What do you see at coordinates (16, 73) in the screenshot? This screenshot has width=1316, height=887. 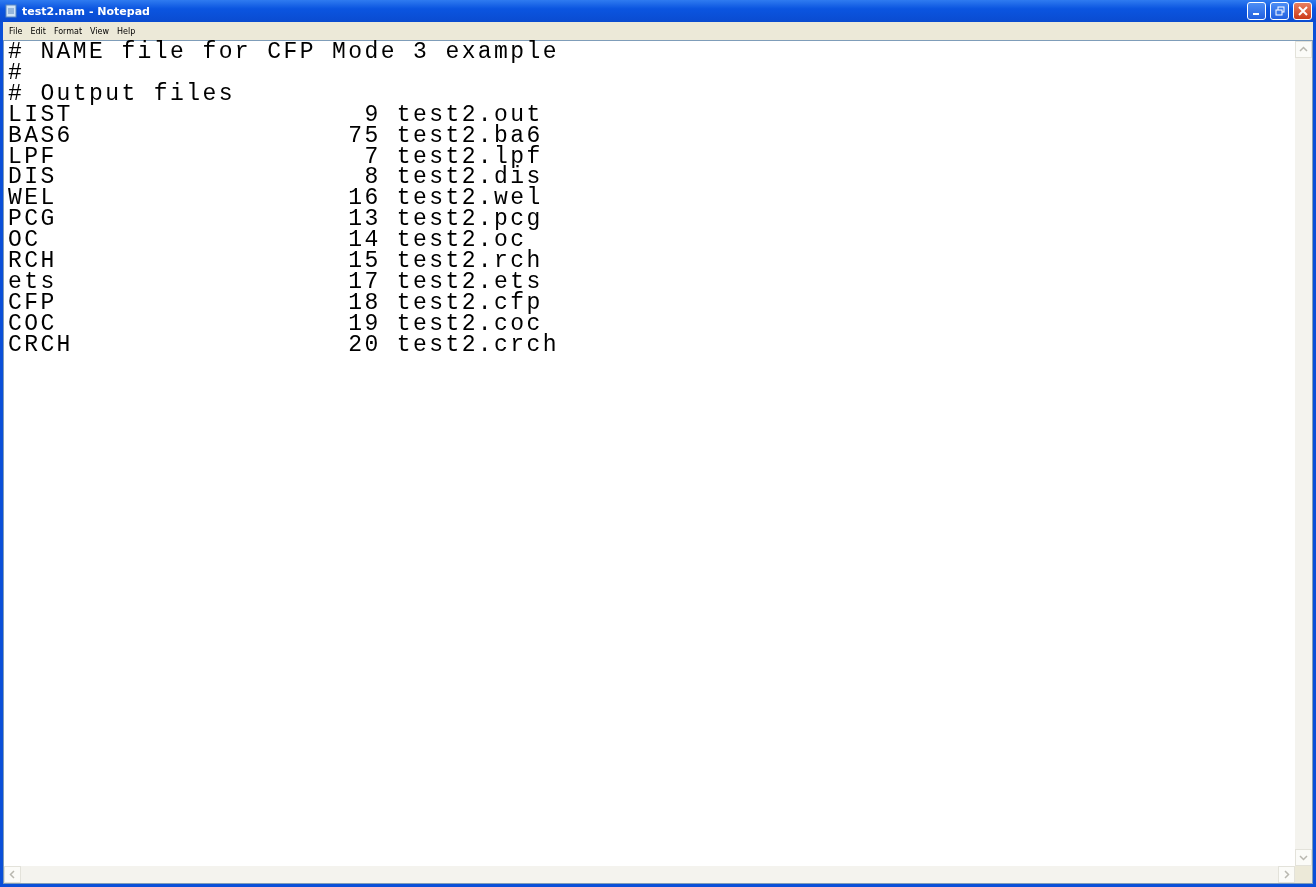 I see `text-line: #` at bounding box center [16, 73].